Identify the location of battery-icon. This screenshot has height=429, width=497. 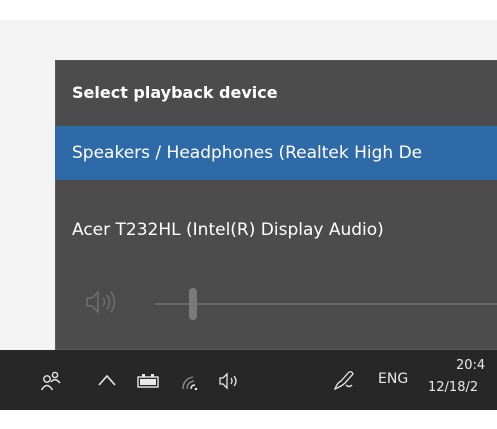
(149, 381).